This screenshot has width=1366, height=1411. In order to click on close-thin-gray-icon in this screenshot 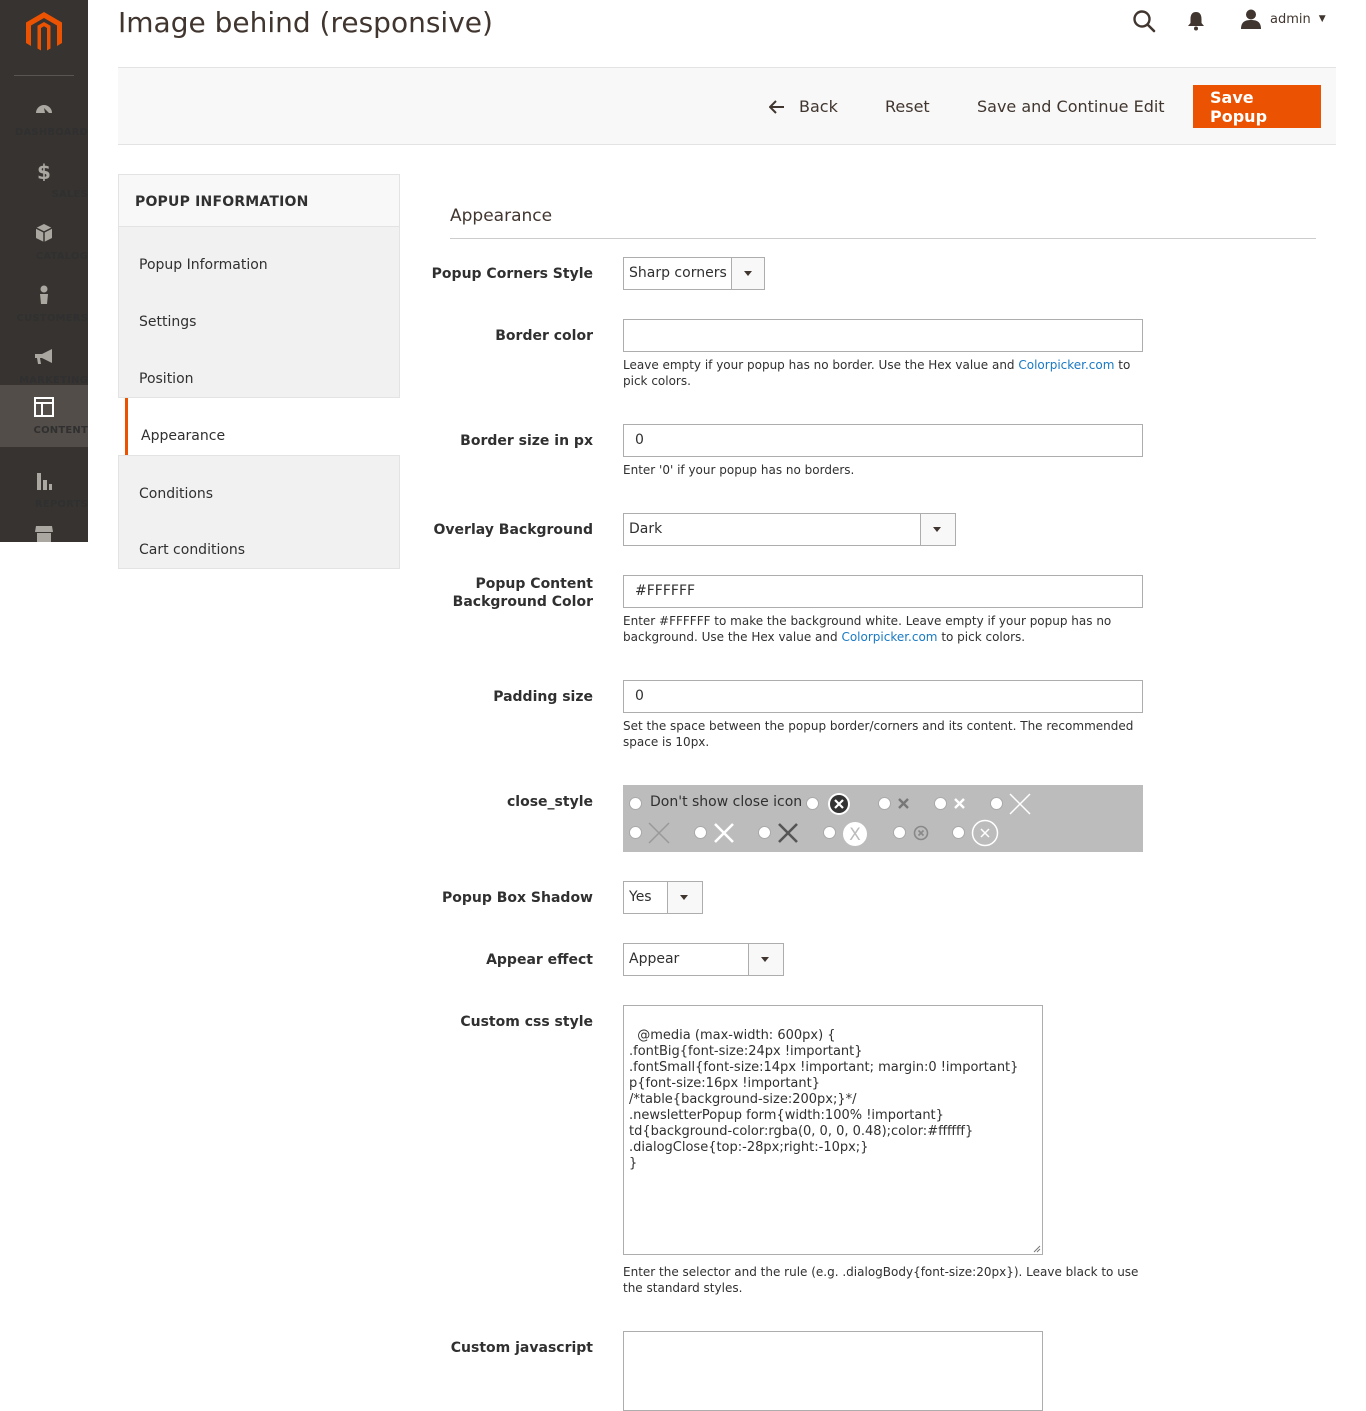, I will do `click(659, 833)`.